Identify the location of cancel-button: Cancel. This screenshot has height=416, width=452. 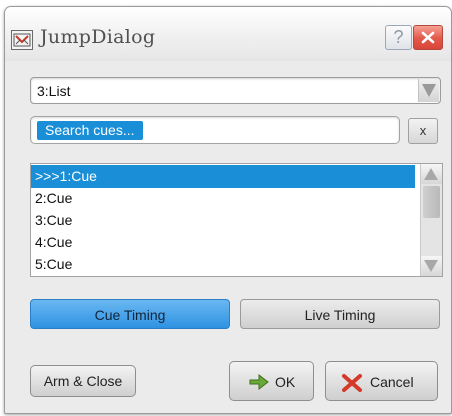
(381, 381).